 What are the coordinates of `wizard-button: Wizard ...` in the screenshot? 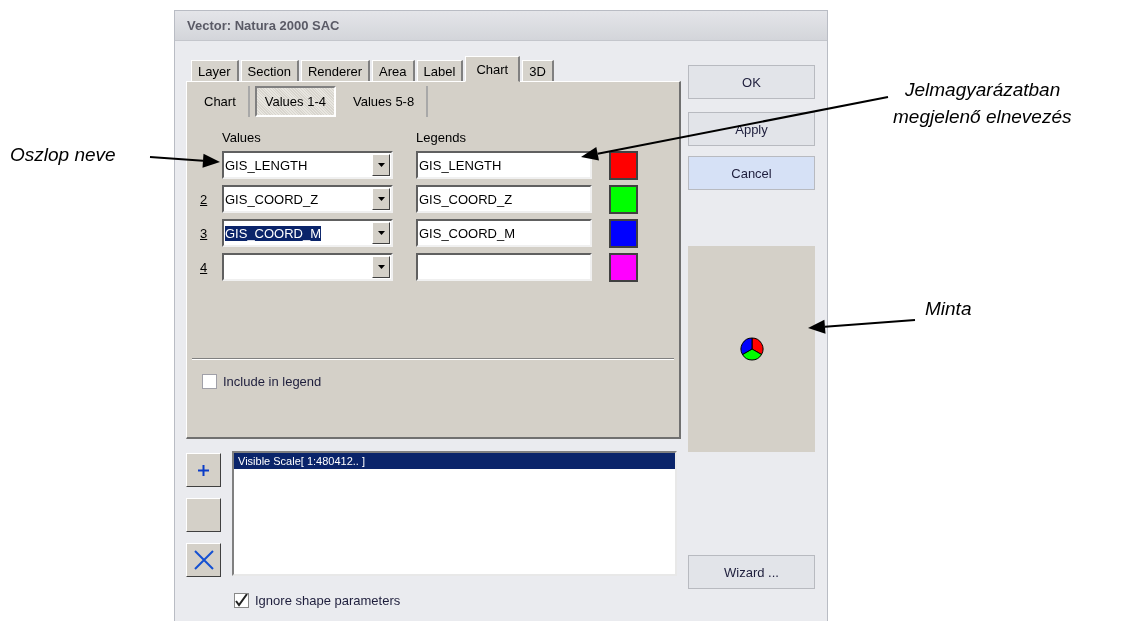 It's located at (751, 572).